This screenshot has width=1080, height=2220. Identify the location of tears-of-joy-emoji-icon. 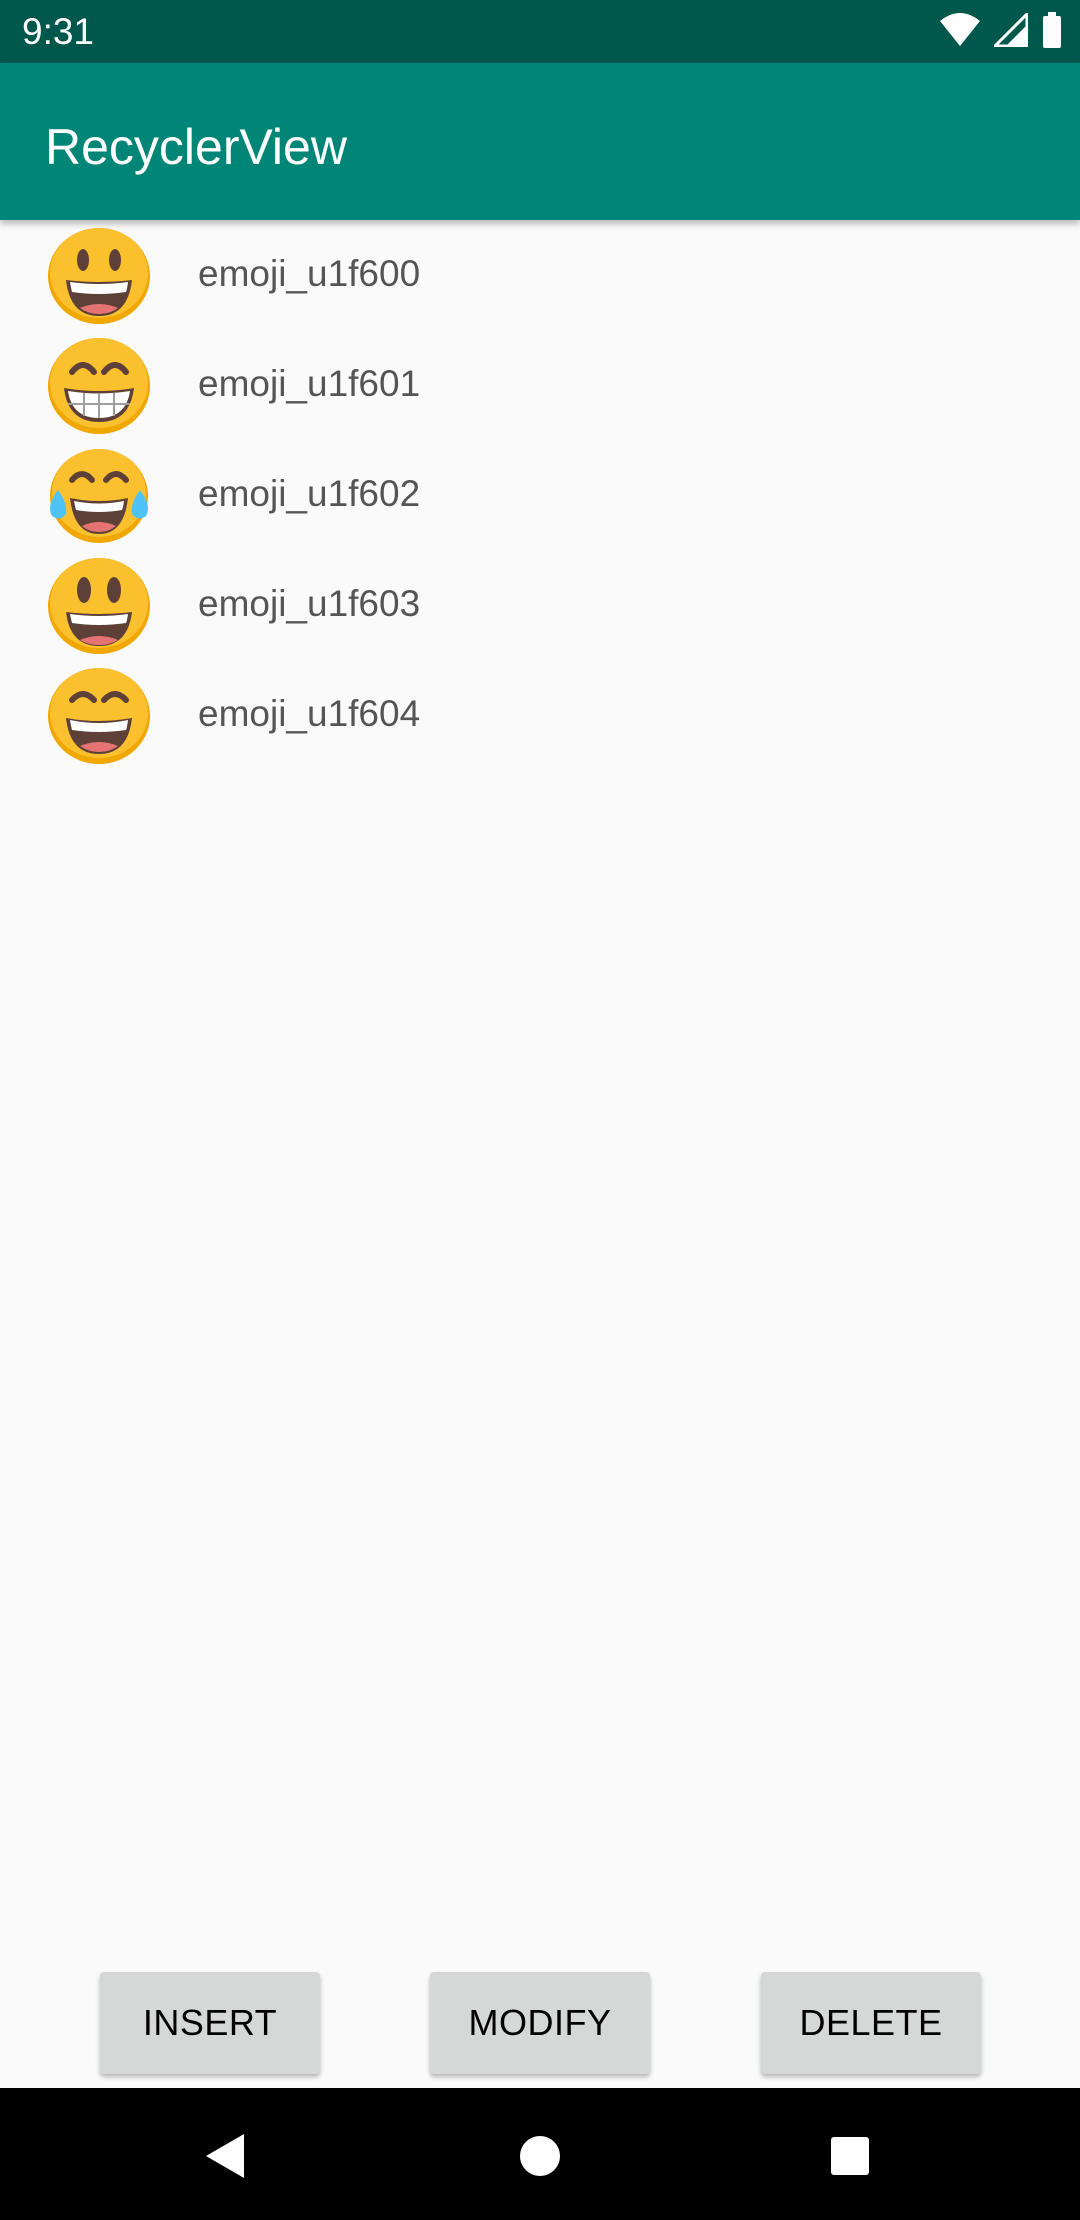
(99, 495).